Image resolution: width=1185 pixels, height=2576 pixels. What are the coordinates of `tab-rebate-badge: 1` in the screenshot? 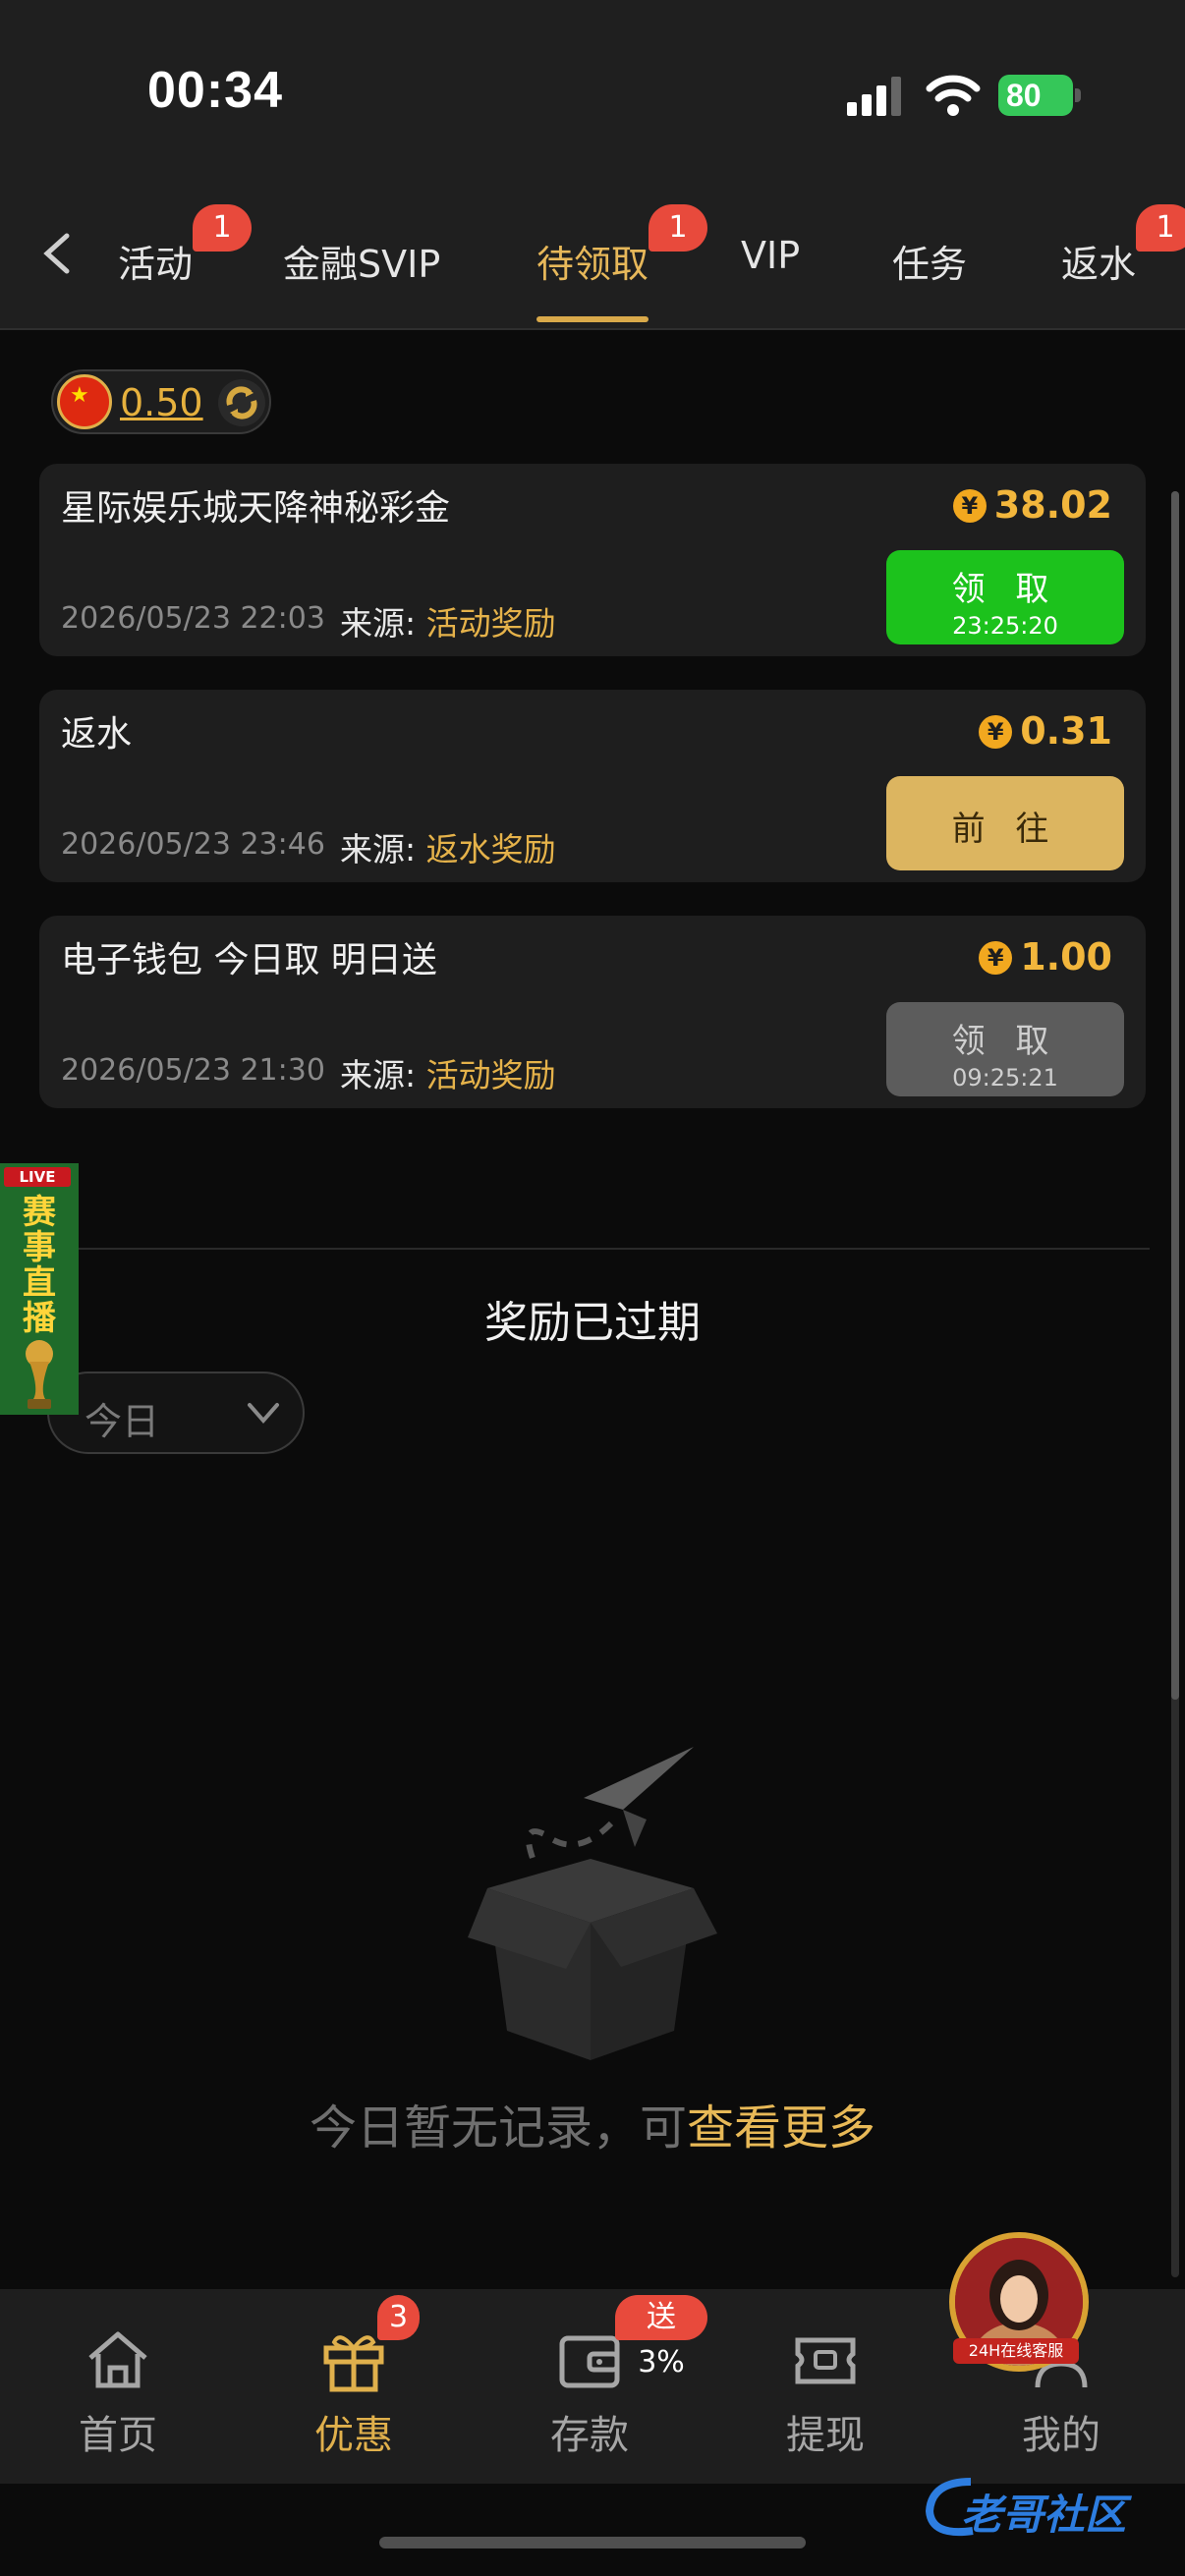 It's located at (1161, 228).